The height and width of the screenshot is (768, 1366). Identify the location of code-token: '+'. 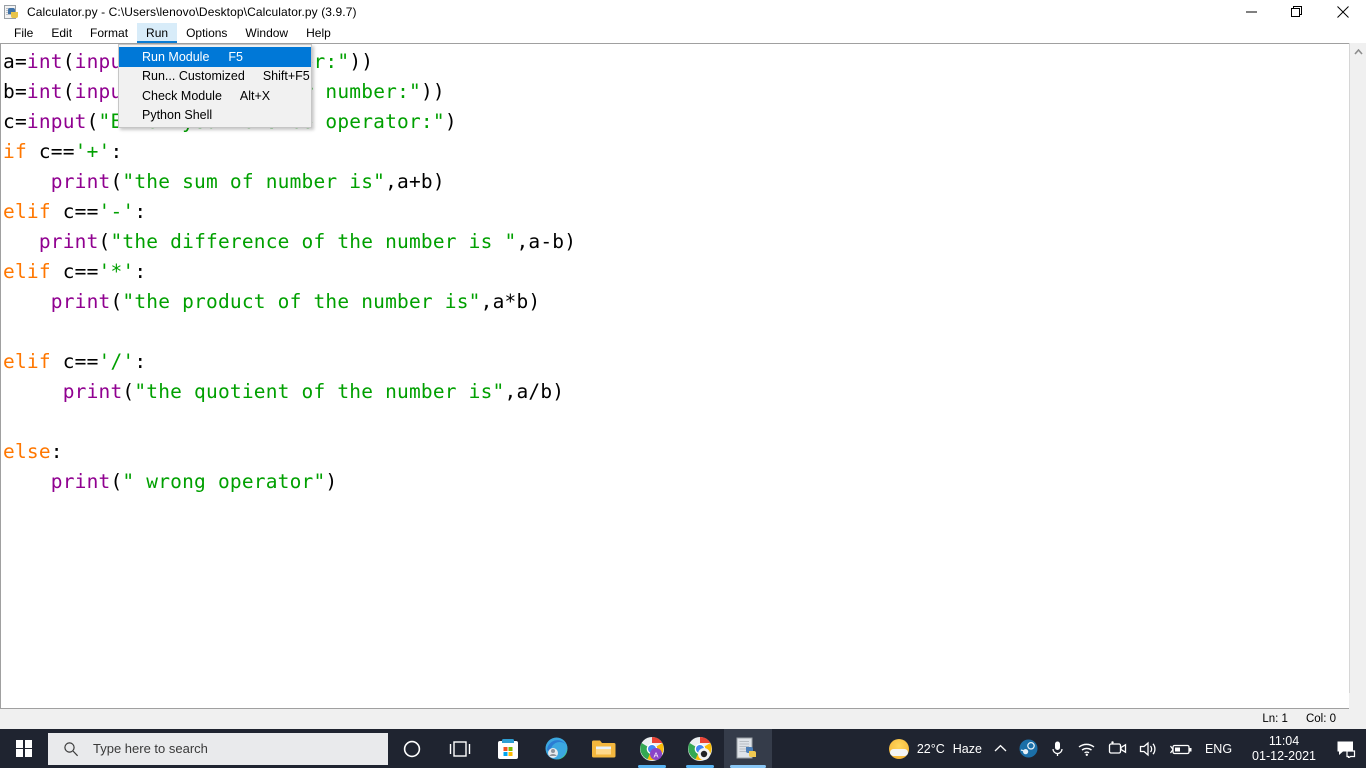
(92, 151).